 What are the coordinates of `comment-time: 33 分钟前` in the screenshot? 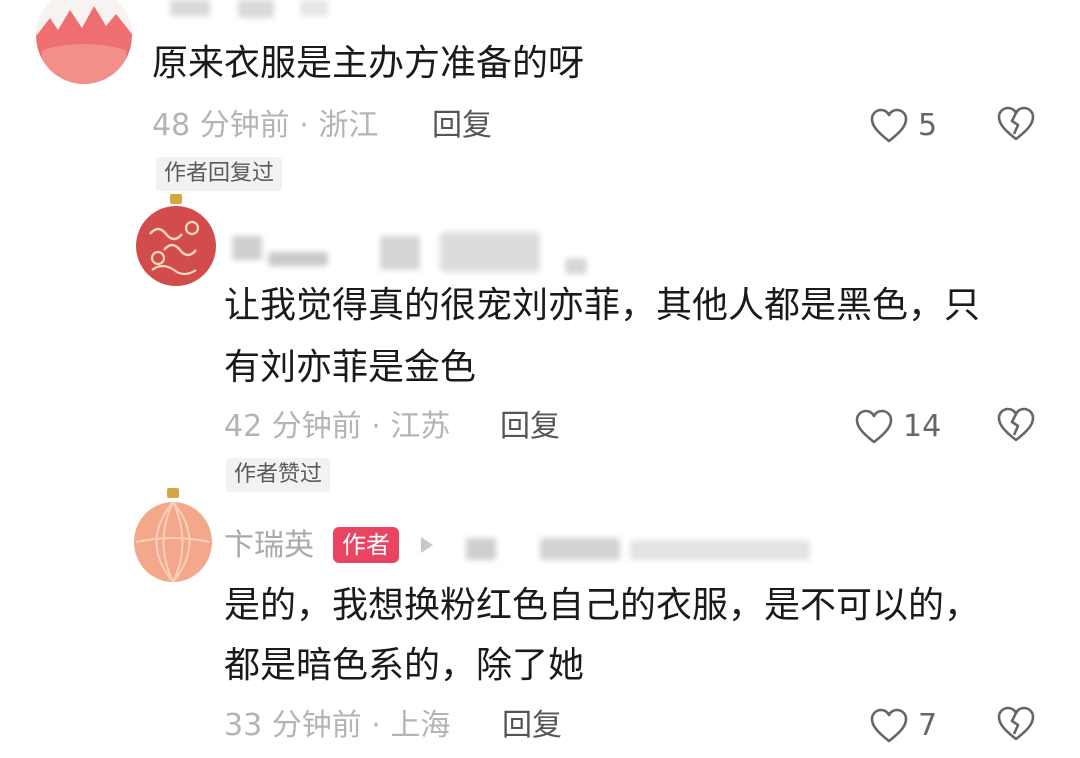 It's located at (293, 725).